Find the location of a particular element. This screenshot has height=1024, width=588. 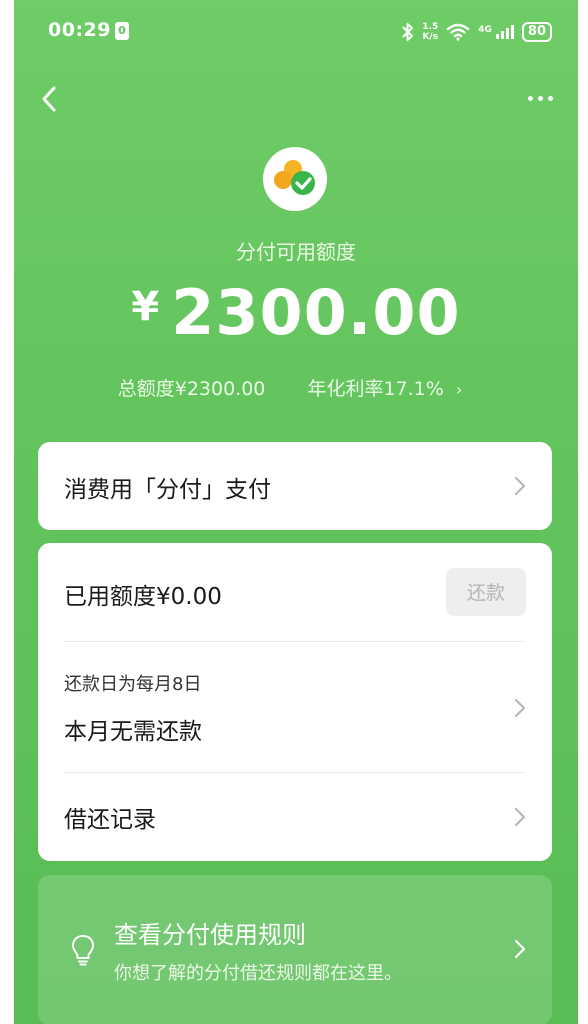

net-speed: 1.5 K/s is located at coordinates (430, 32).